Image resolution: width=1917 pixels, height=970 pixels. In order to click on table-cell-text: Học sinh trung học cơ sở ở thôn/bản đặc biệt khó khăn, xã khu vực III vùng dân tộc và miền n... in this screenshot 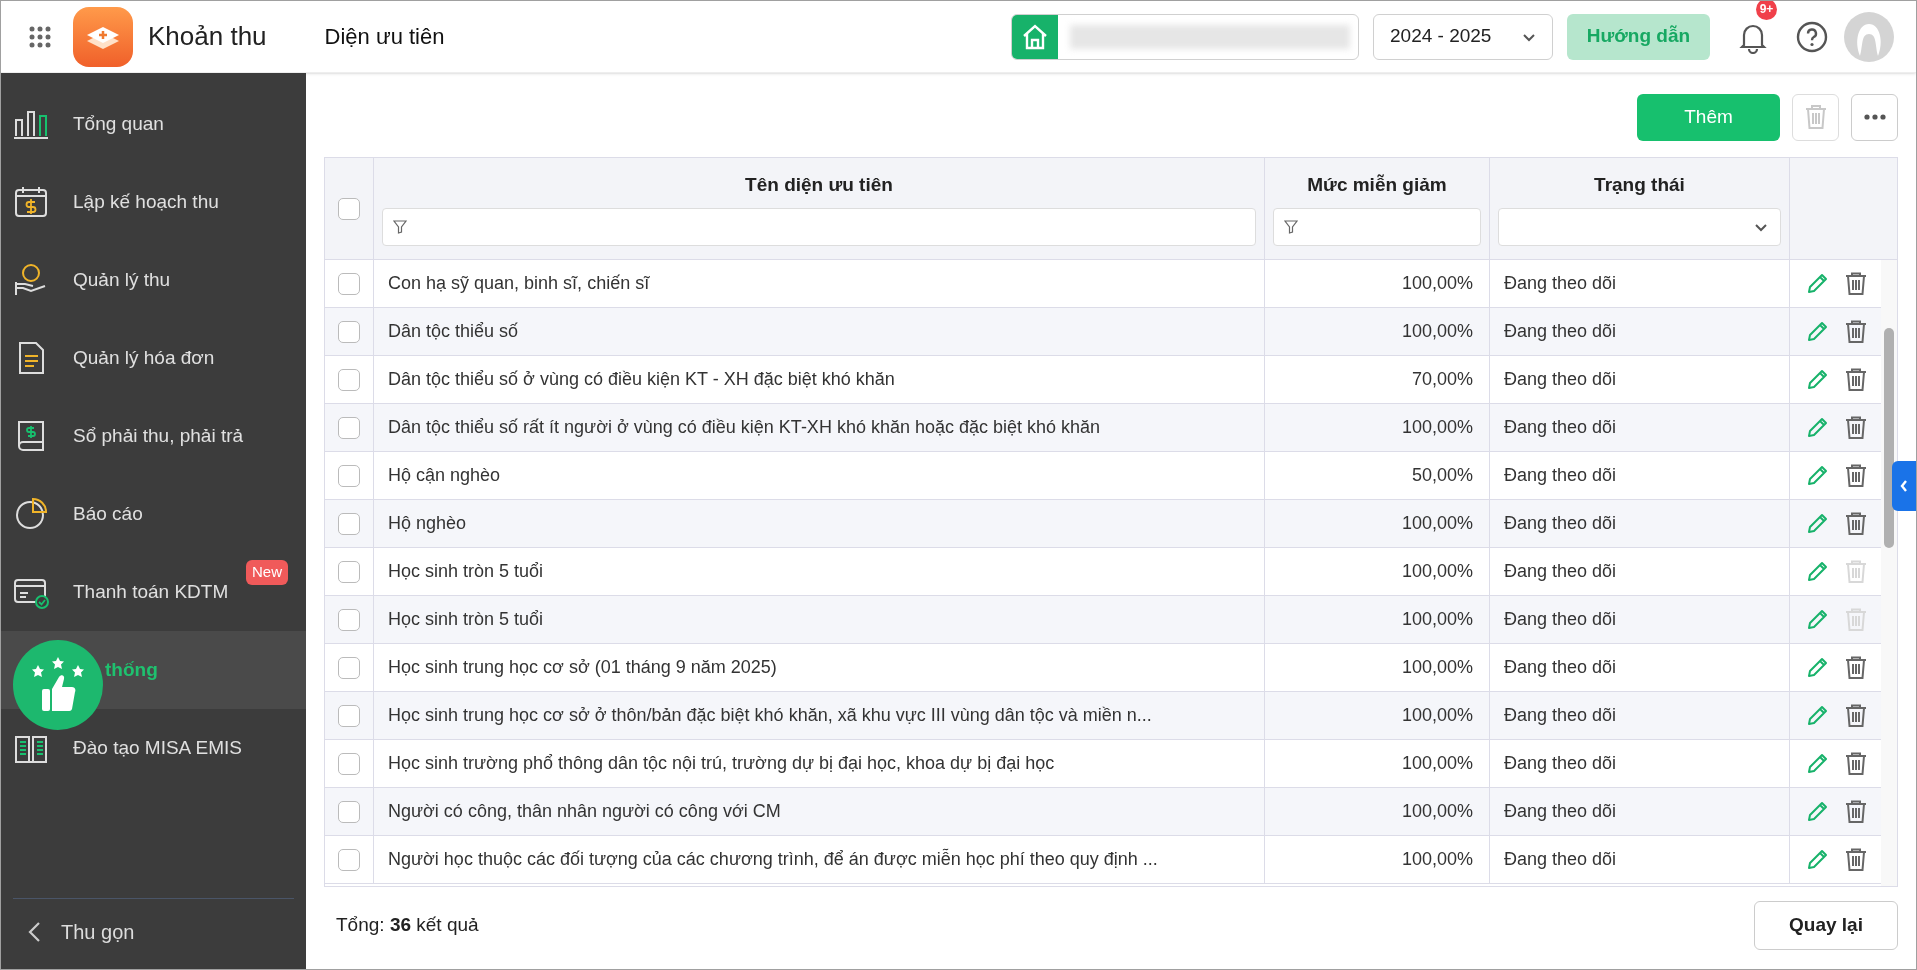, I will do `click(770, 715)`.